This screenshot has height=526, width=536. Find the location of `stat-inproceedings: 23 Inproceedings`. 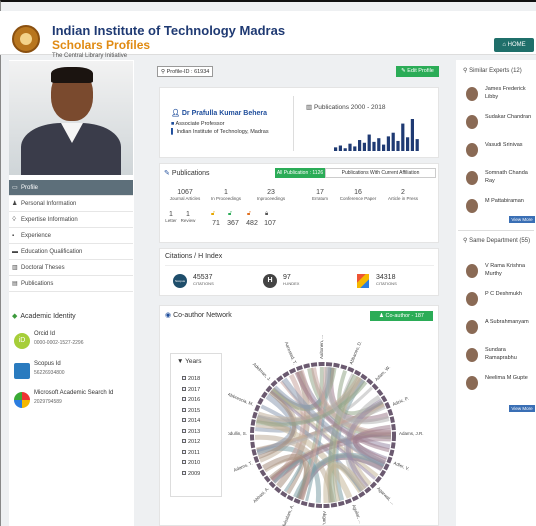

stat-inproceedings: 23 Inproceedings is located at coordinates (271, 195).